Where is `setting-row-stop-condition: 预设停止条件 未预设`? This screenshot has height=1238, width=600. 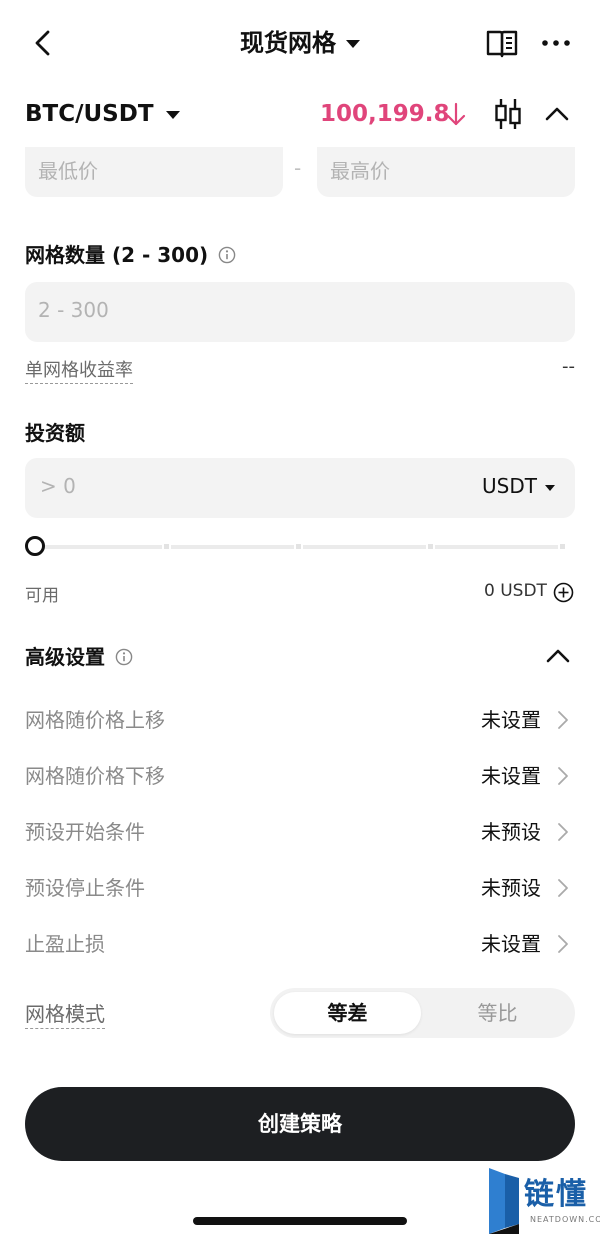
setting-row-stop-condition: 预设停止条件 未预设 is located at coordinates (300, 888).